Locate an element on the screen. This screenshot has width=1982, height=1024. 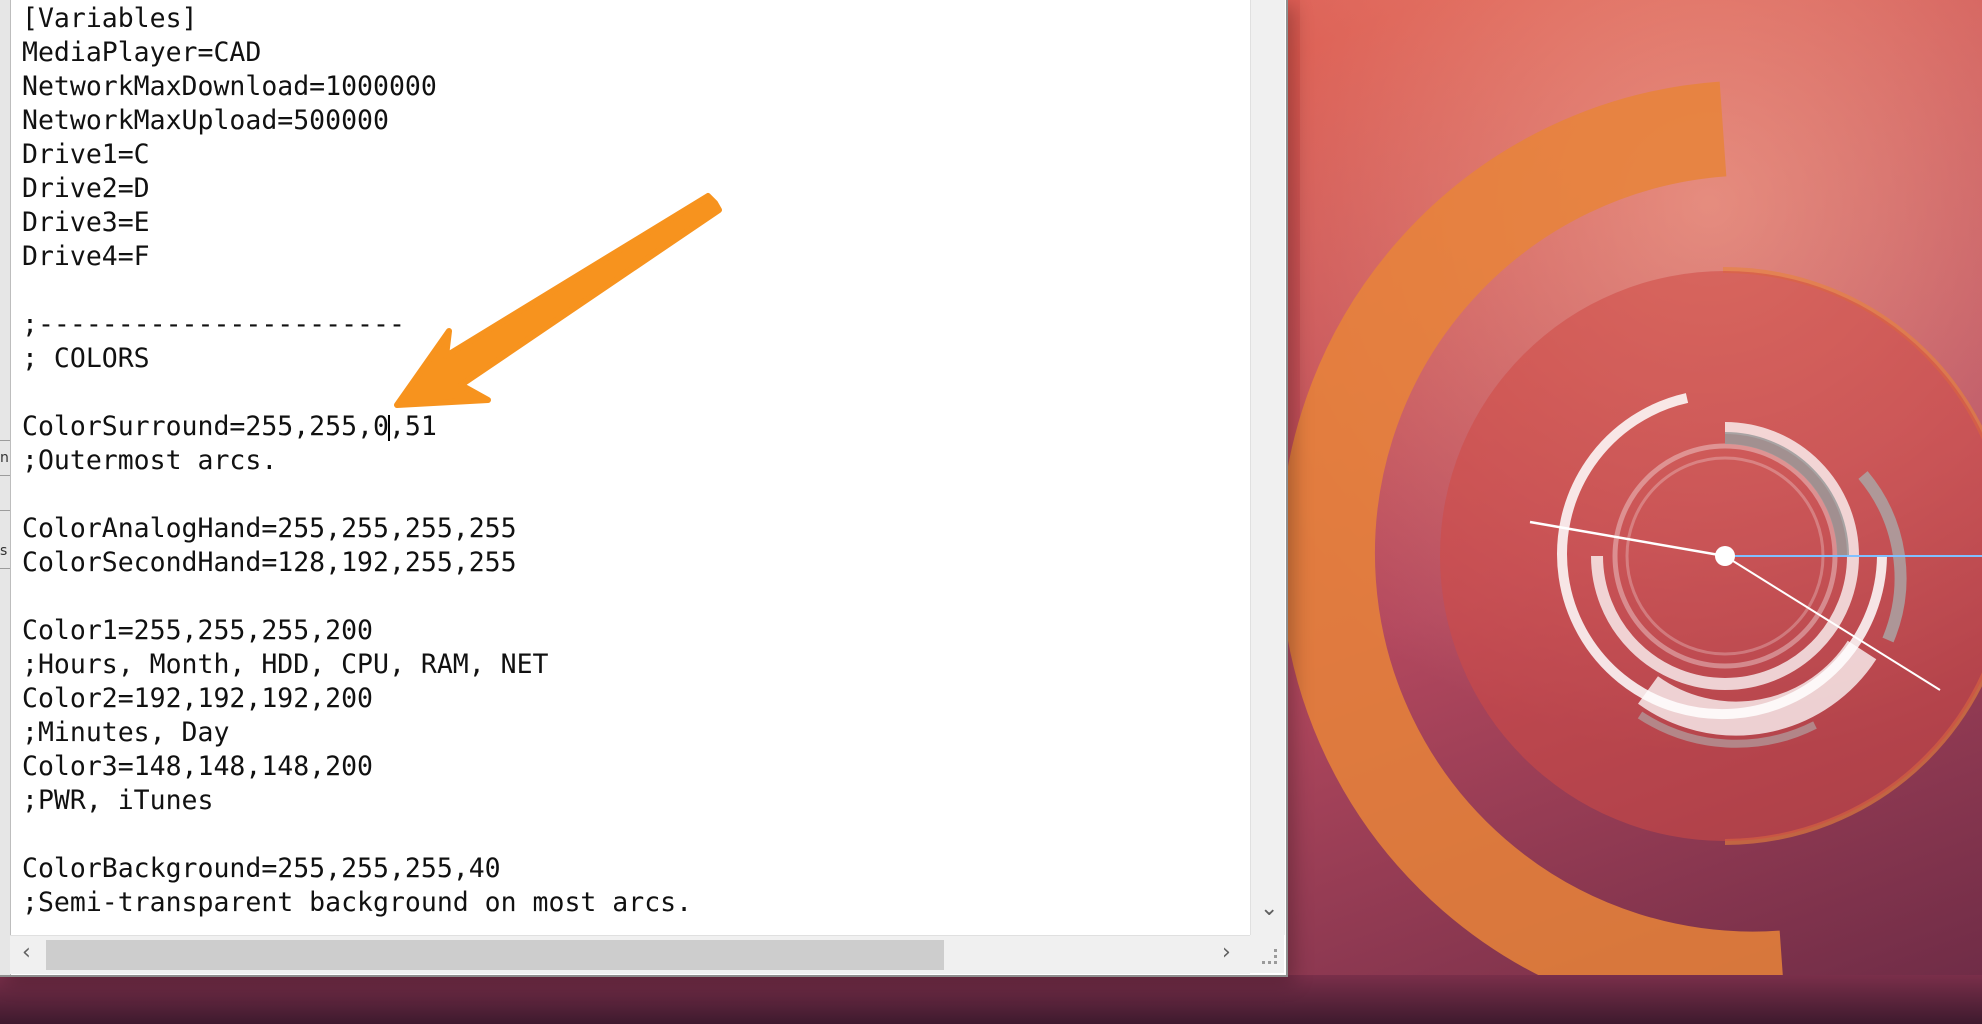
annotation-arrow-icon is located at coordinates (558, 300).